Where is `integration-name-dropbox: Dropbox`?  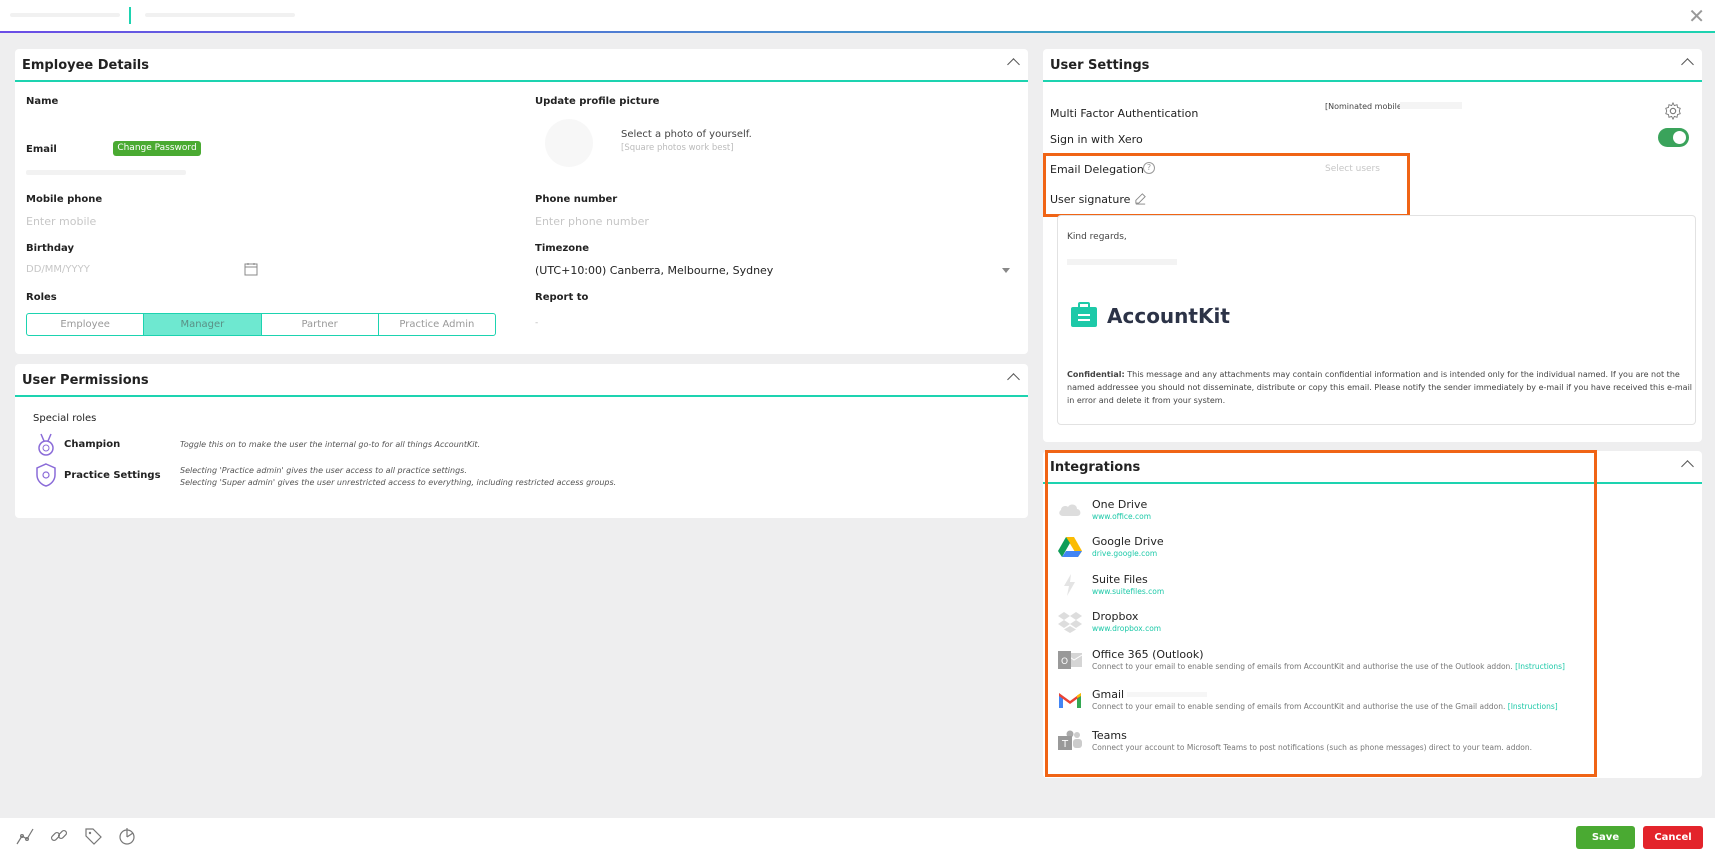
integration-name-dropbox: Dropbox is located at coordinates (1115, 616).